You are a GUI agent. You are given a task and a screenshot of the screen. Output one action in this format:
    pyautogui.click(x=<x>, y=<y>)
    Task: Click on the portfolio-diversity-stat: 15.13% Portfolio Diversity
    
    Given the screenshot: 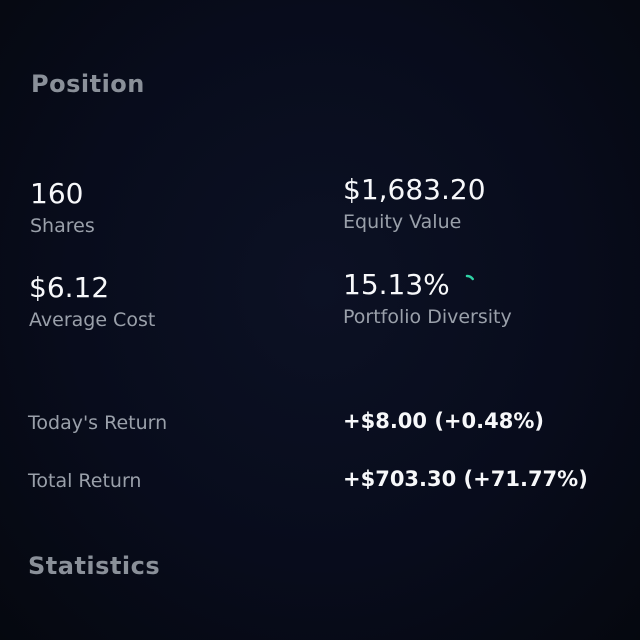 What is the action you would take?
    pyautogui.click(x=427, y=299)
    